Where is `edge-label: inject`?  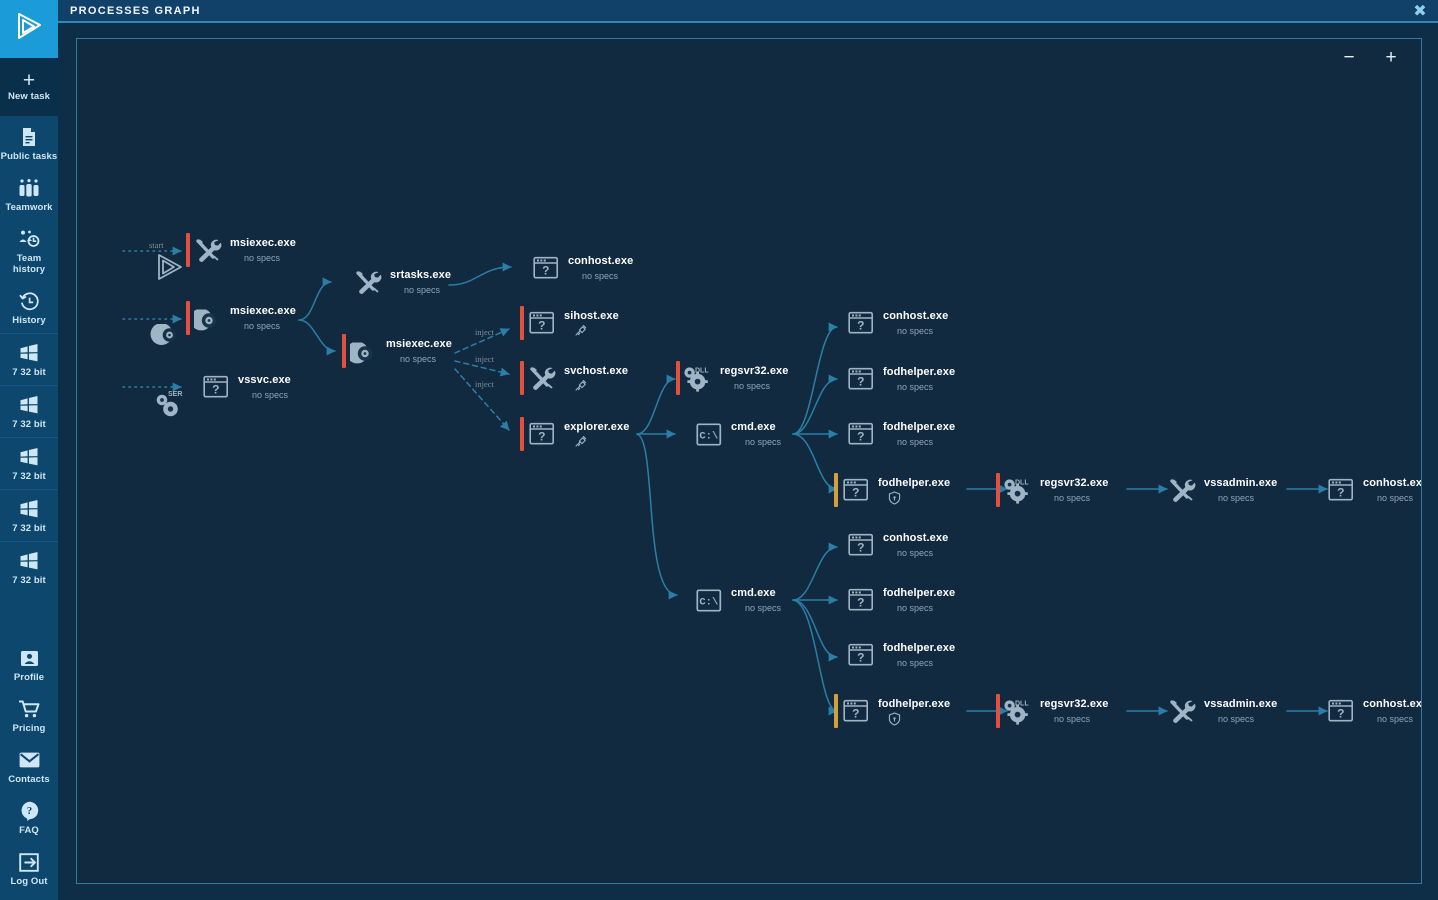 edge-label: inject is located at coordinates (484, 332).